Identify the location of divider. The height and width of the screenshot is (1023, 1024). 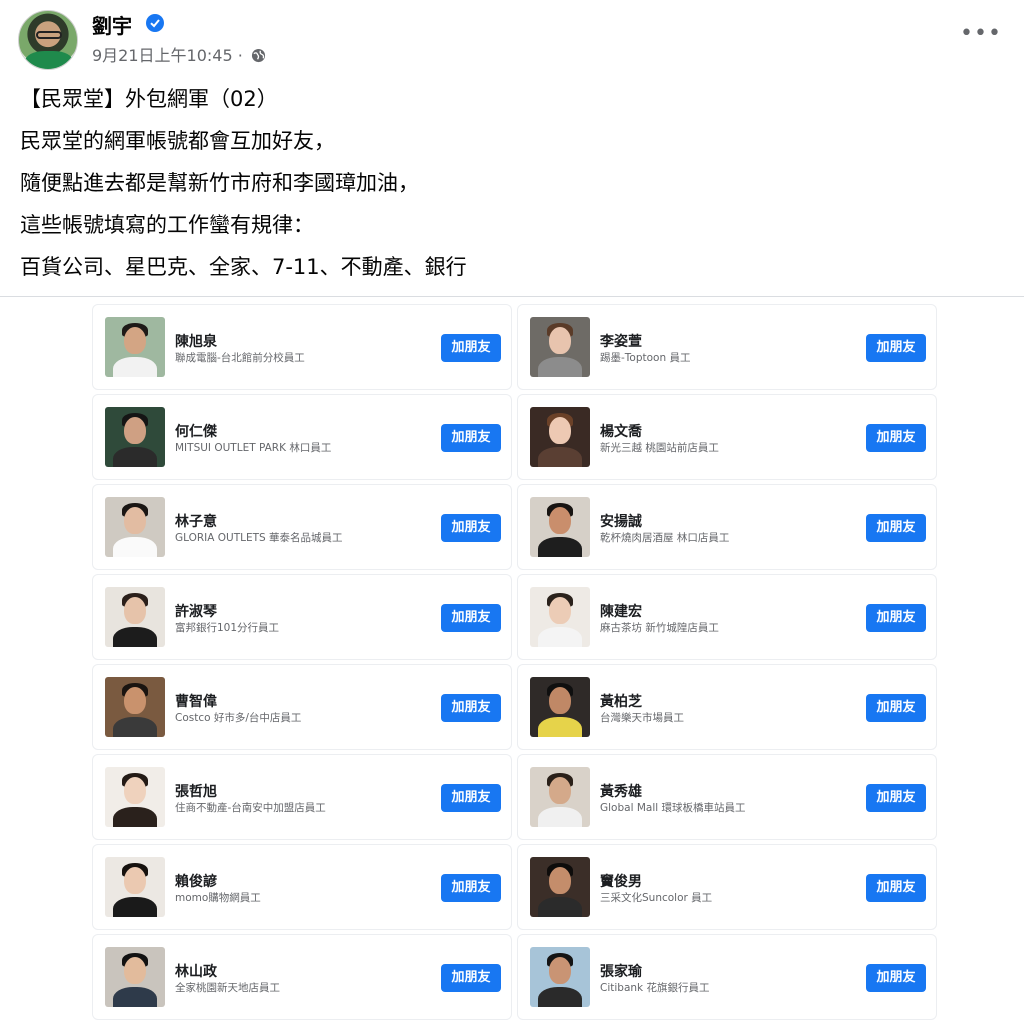
(512, 296).